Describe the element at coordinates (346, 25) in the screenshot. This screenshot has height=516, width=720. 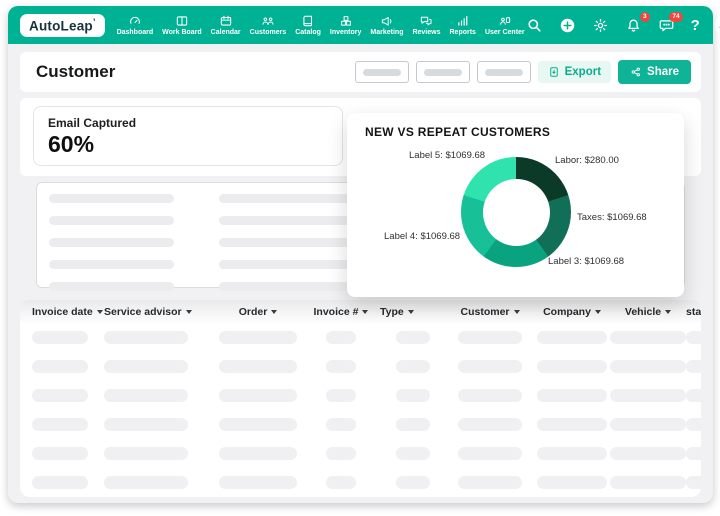
I see `nav-item-inventory: Inventory` at that location.